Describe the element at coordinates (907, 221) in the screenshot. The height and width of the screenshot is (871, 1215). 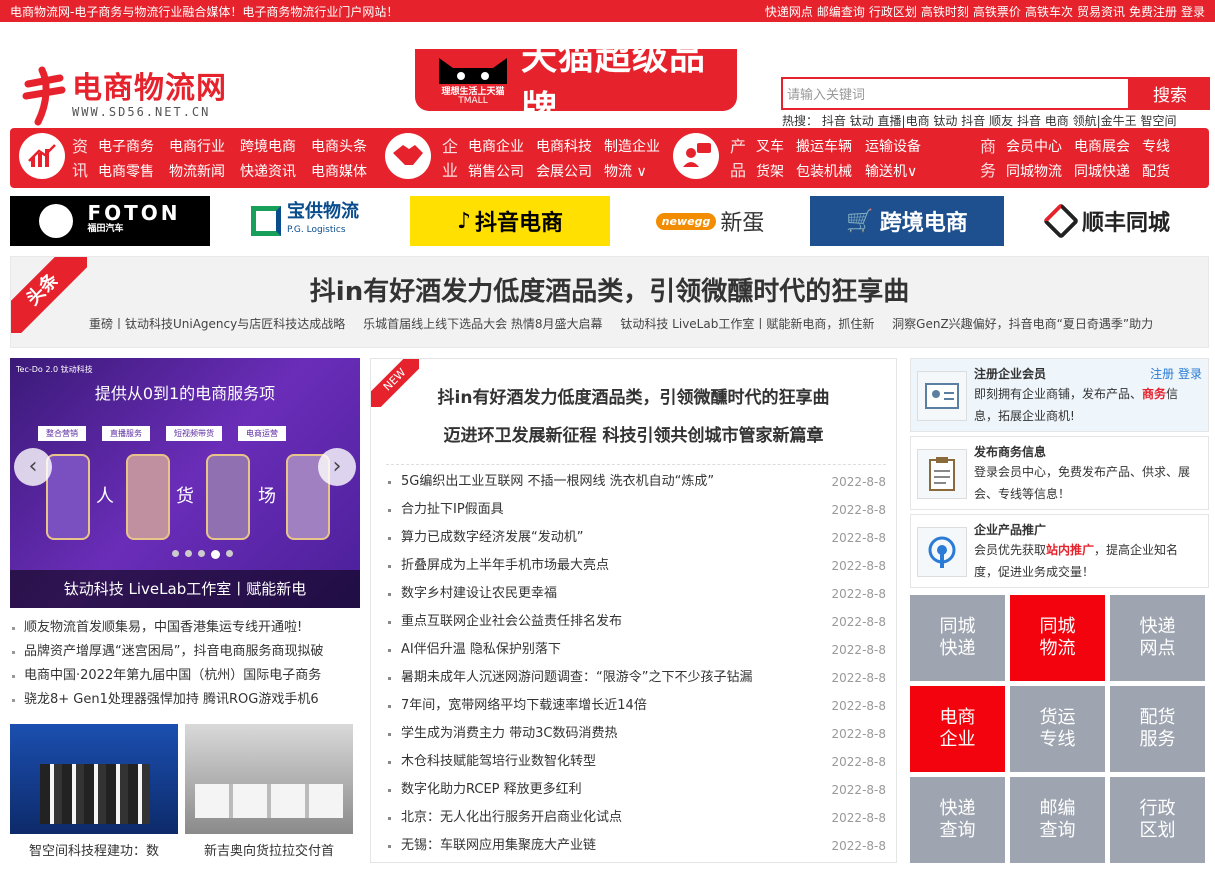
I see `ad-kuajing: 🛒 跨境电商` at that location.